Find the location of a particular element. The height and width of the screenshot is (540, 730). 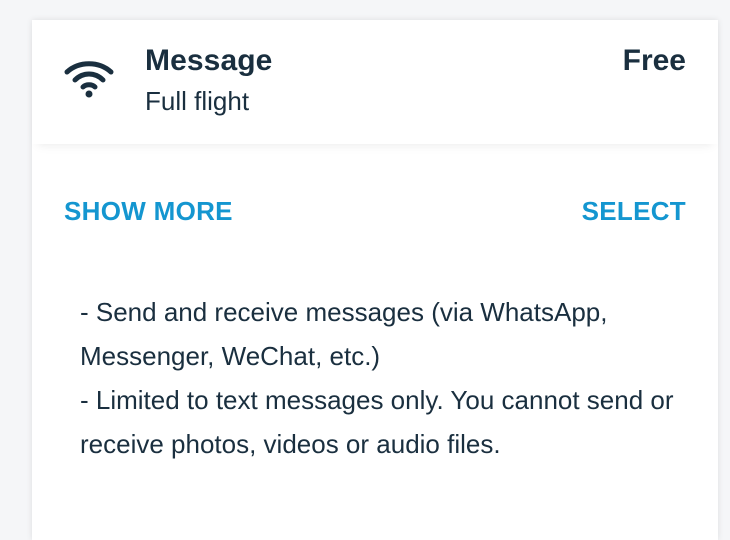

plan-price: Free is located at coordinates (654, 60).